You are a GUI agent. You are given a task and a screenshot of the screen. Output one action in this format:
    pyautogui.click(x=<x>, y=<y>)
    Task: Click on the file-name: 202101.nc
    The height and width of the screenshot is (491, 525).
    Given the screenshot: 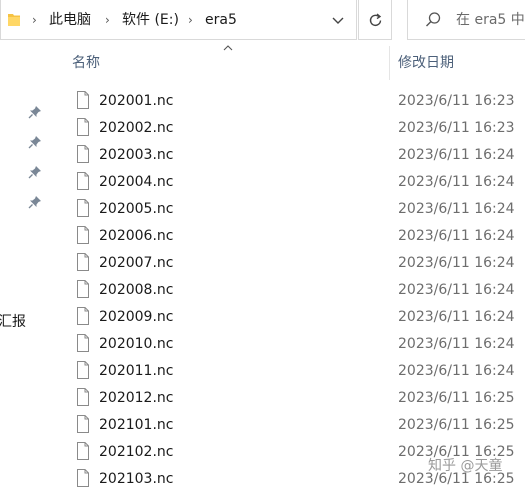 What is the action you would take?
    pyautogui.click(x=136, y=425)
    